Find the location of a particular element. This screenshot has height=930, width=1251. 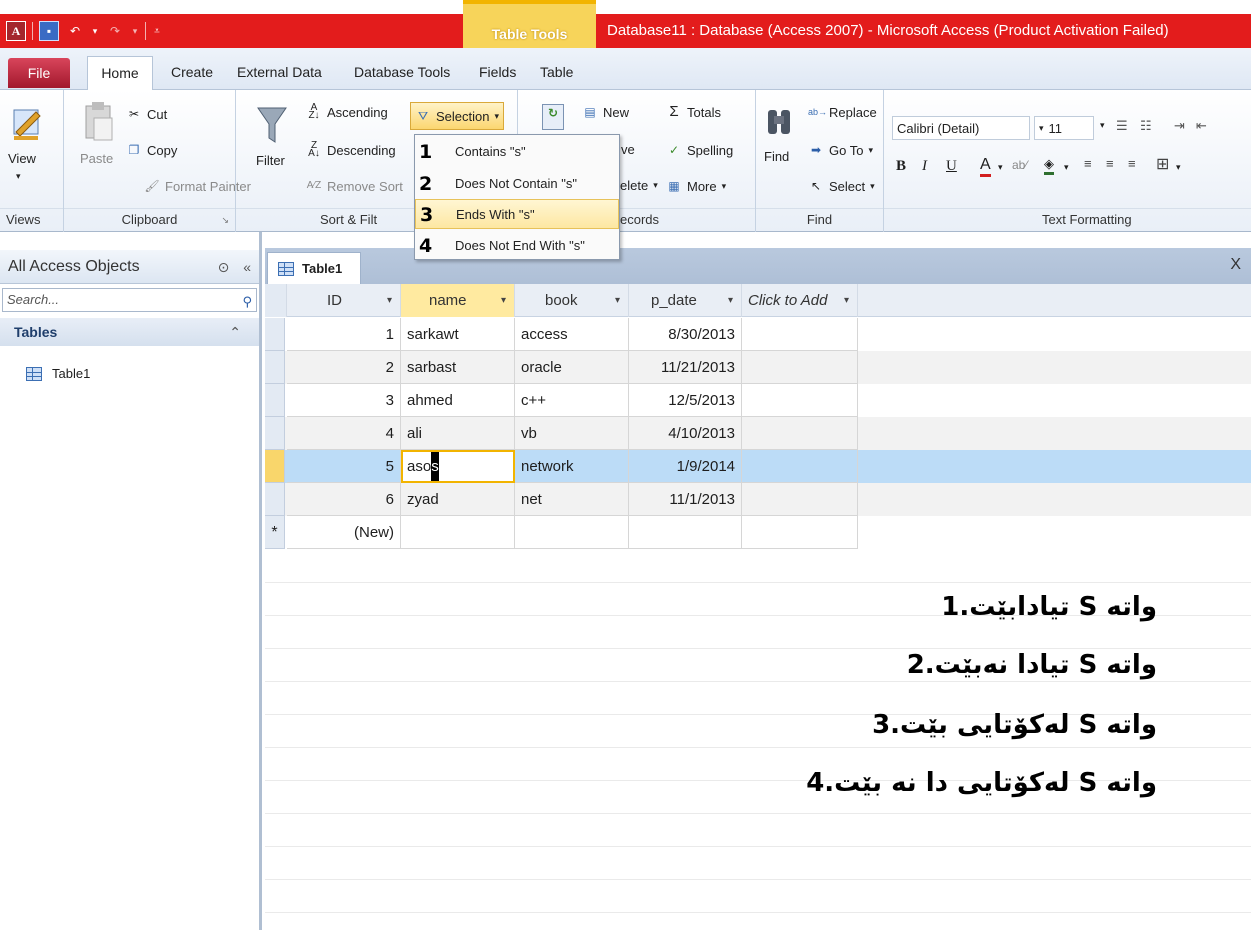

cell-book: vb is located at coordinates (572, 433).